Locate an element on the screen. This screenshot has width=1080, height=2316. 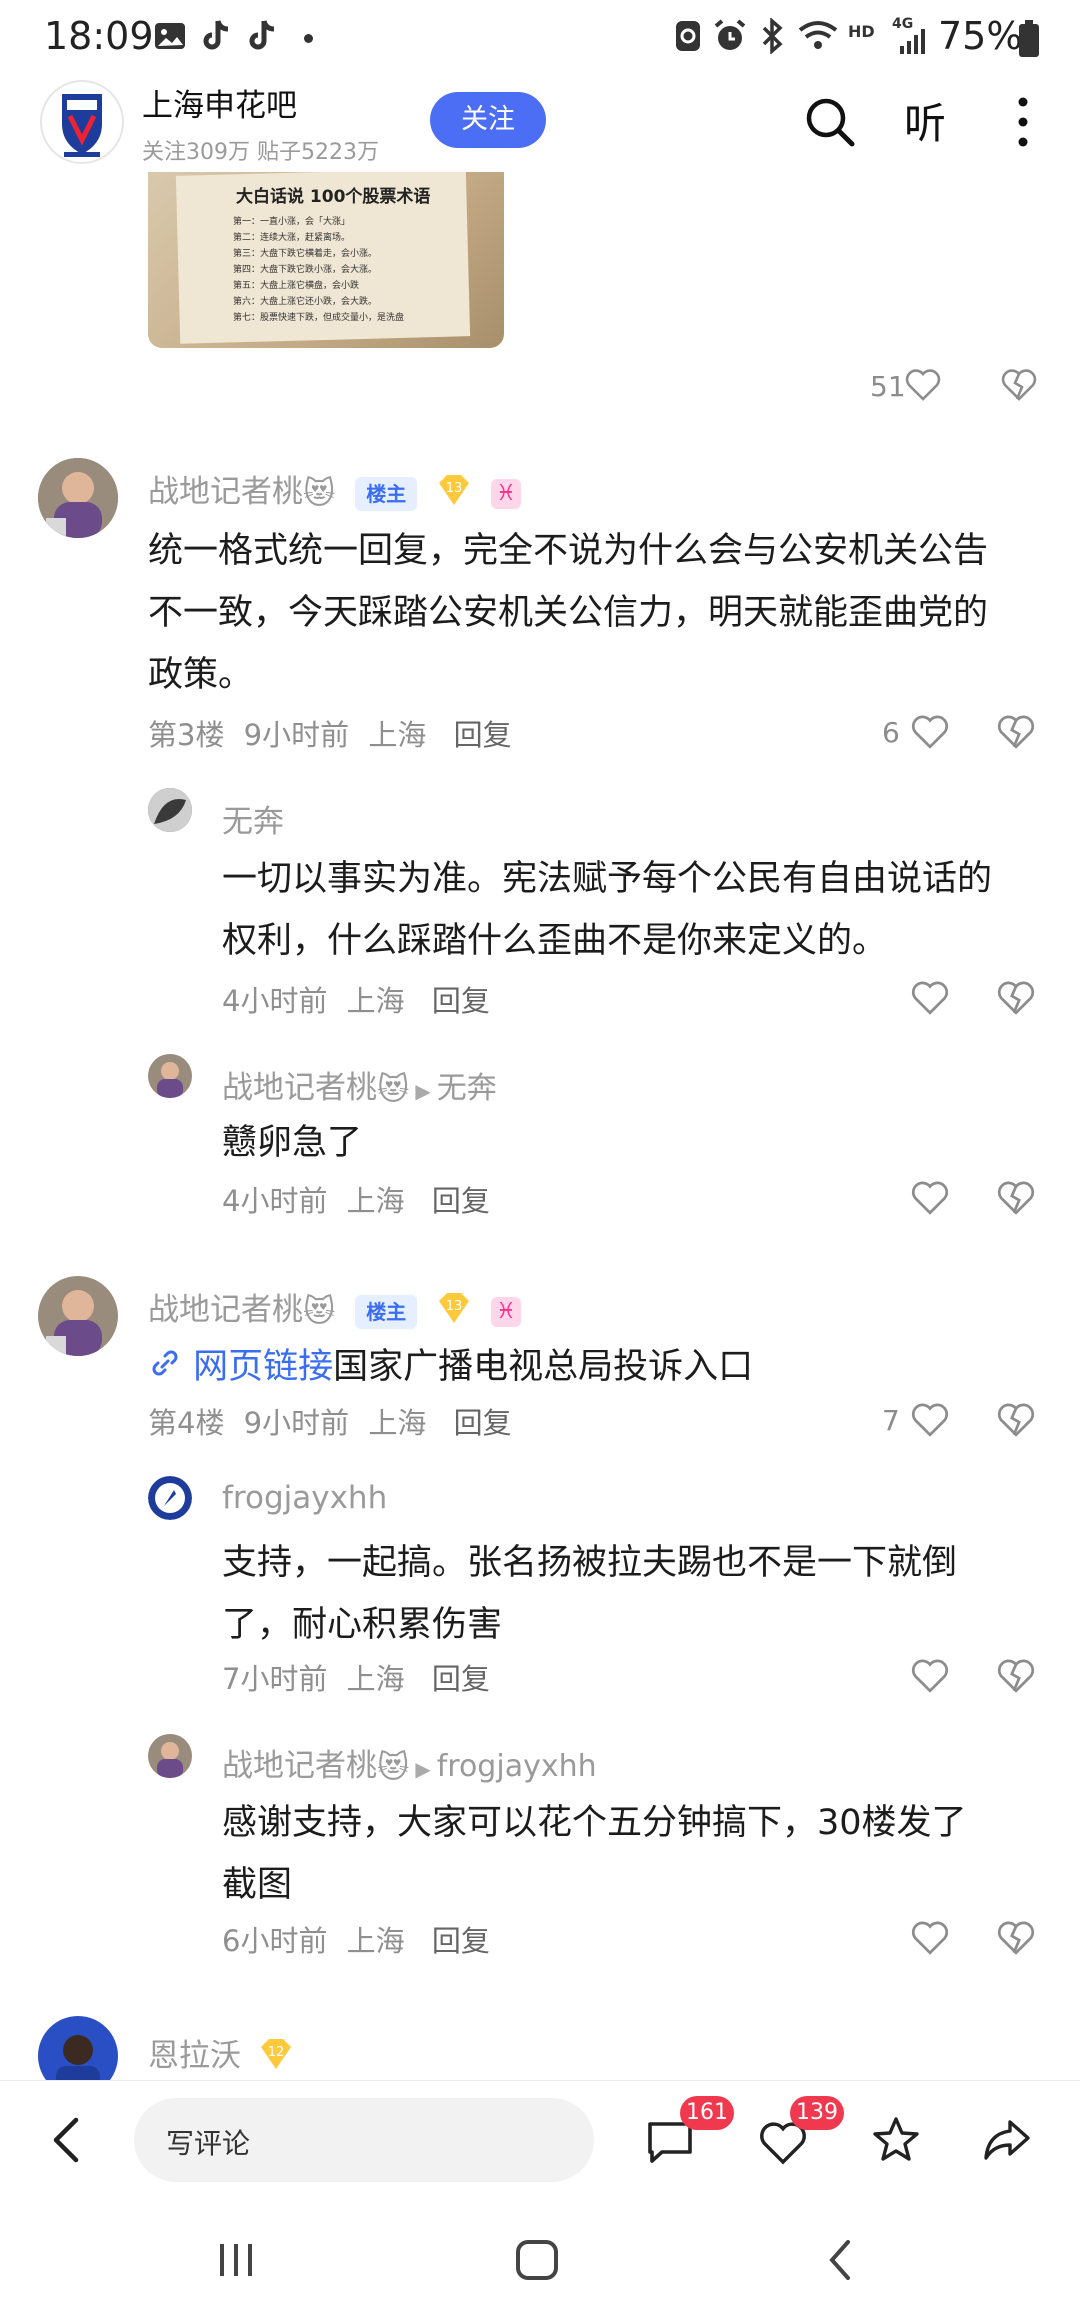
comment-time: 9小时前 is located at coordinates (296, 735).